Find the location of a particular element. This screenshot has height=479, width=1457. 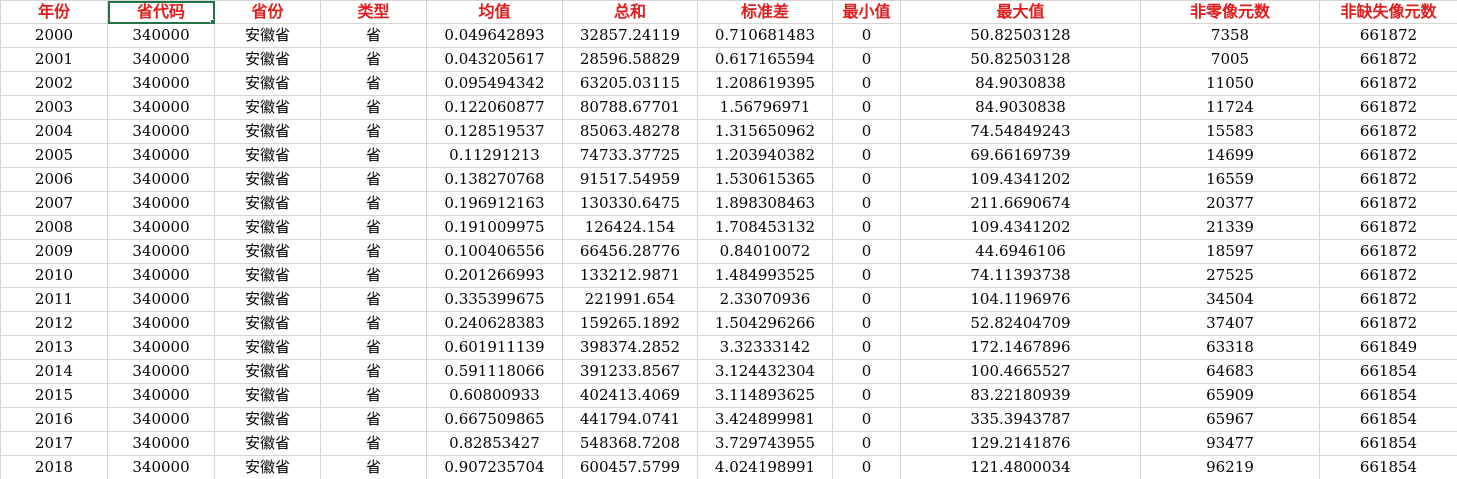

header-cell-max: 最大值 is located at coordinates (1020, 12).